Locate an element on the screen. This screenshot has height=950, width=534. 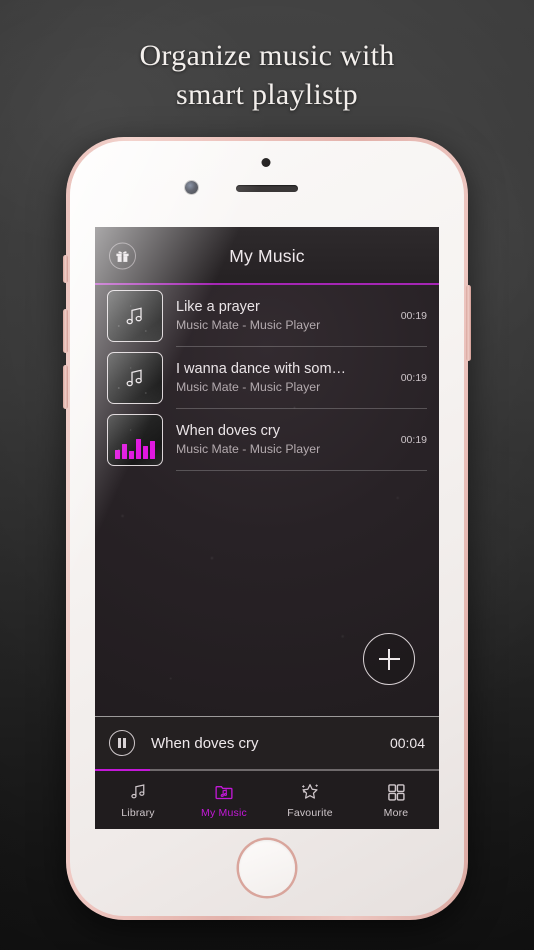
earpiece-speaker is located at coordinates (267, 188).